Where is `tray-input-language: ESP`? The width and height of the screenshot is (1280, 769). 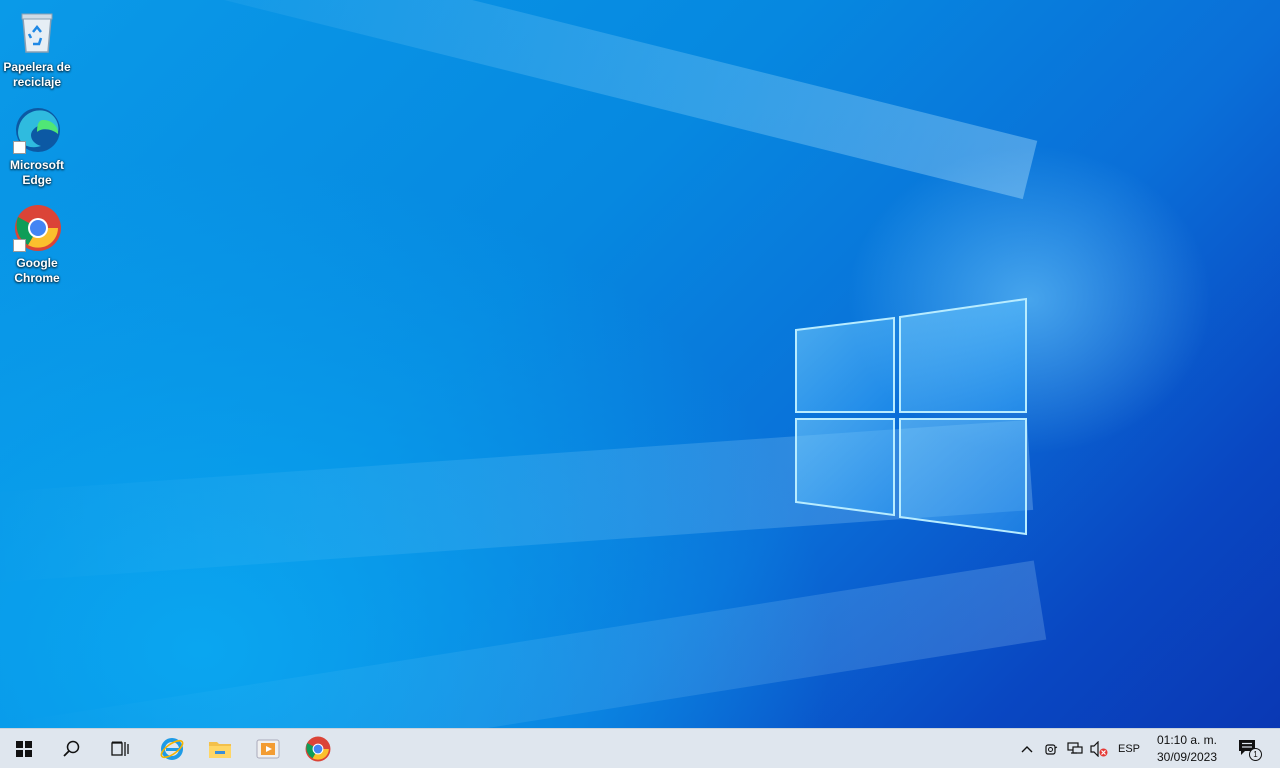
tray-input-language: ESP is located at coordinates (1129, 749).